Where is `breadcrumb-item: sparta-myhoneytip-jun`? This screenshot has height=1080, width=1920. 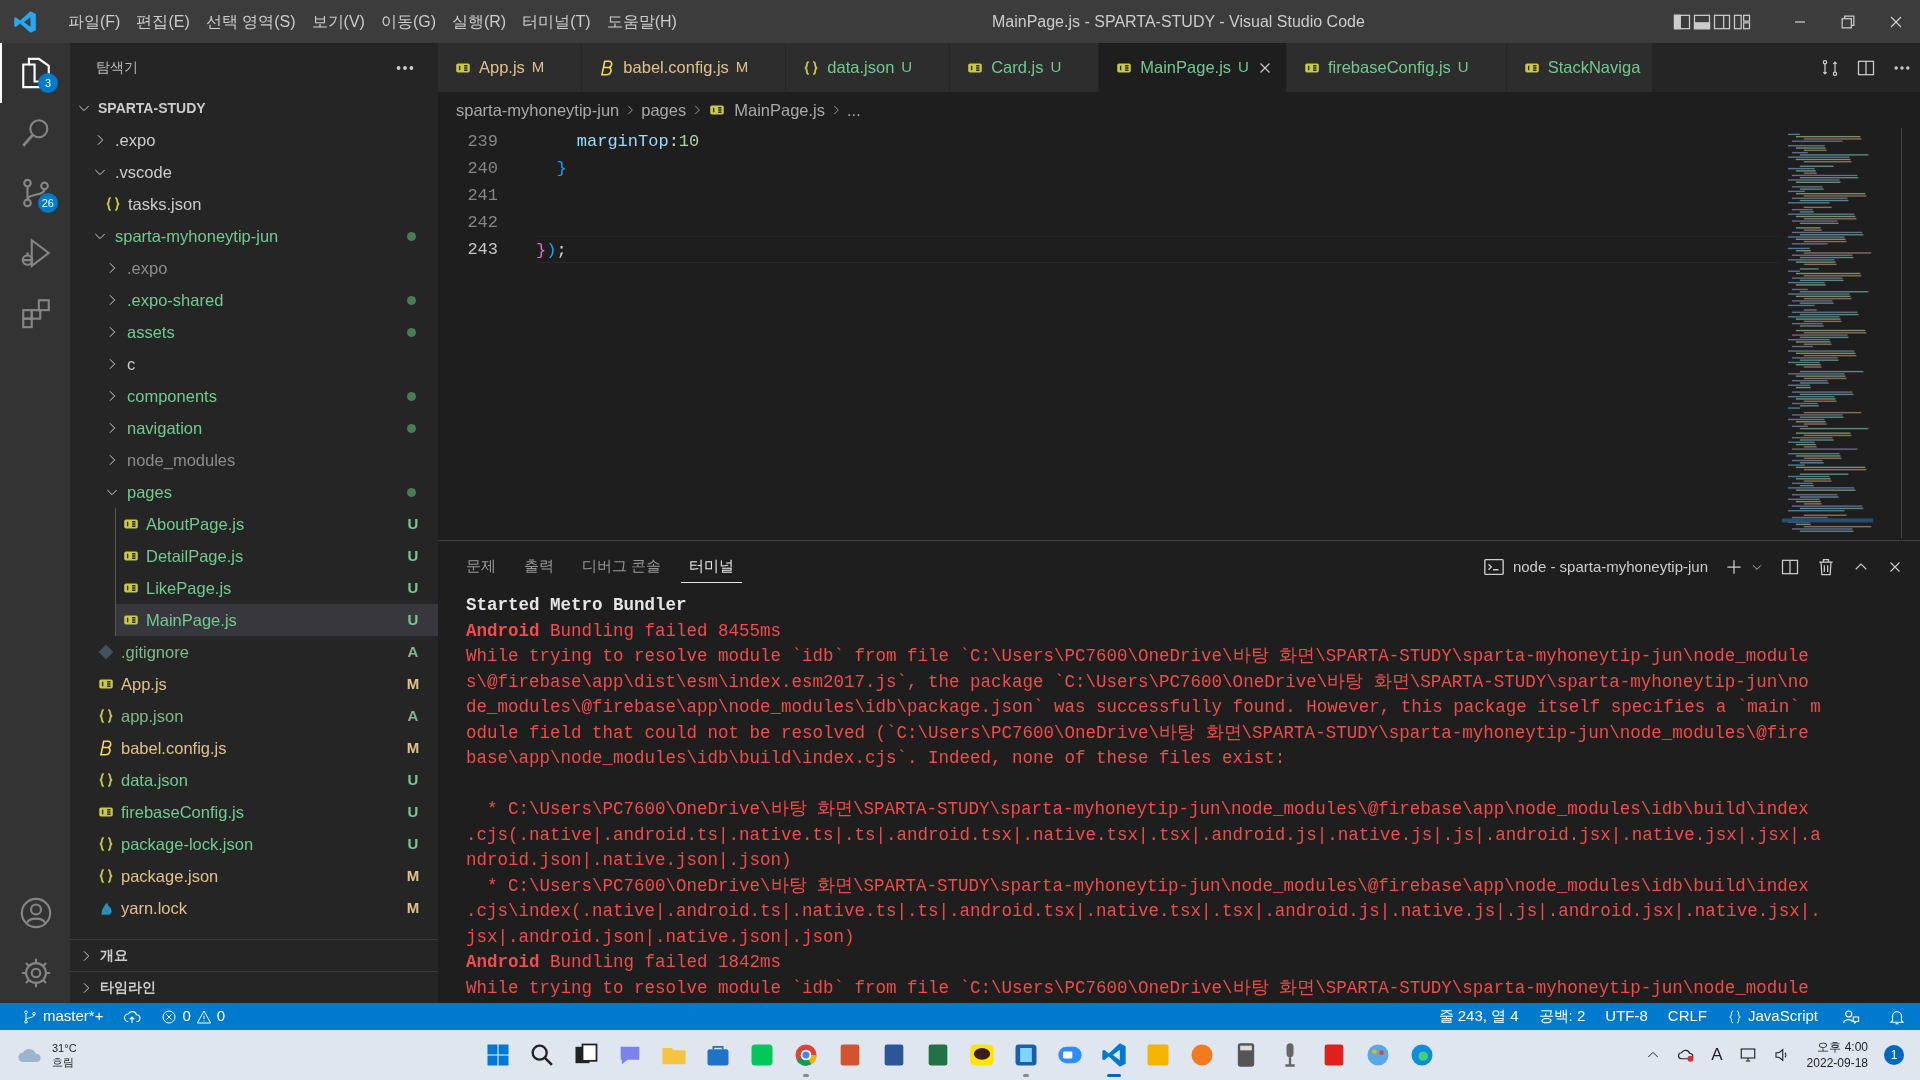
breadcrumb-item: sparta-myhoneytip-jun is located at coordinates (538, 110).